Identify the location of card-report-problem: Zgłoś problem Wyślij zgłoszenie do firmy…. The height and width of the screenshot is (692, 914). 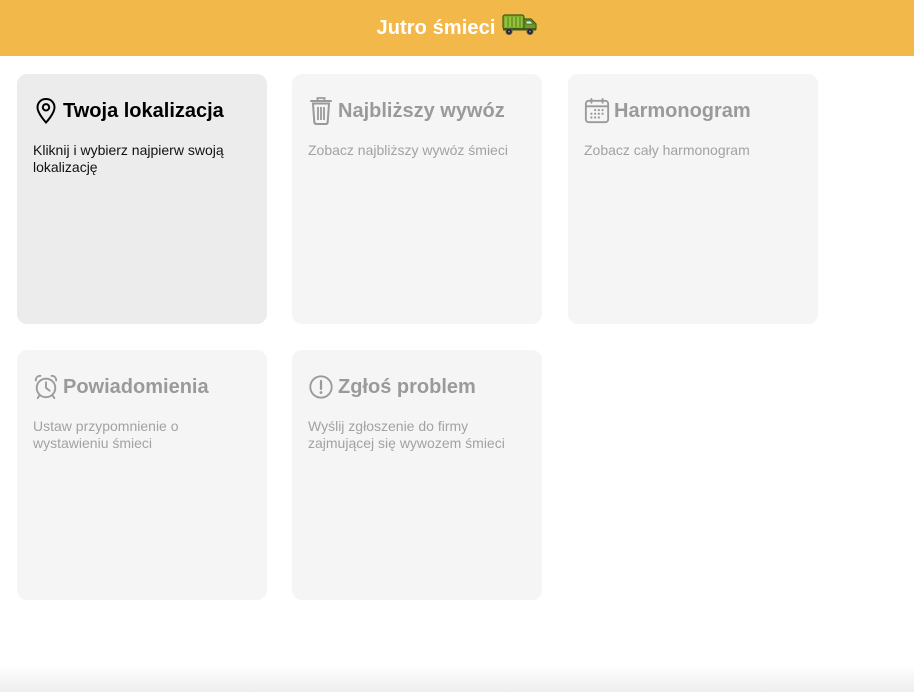
(417, 475).